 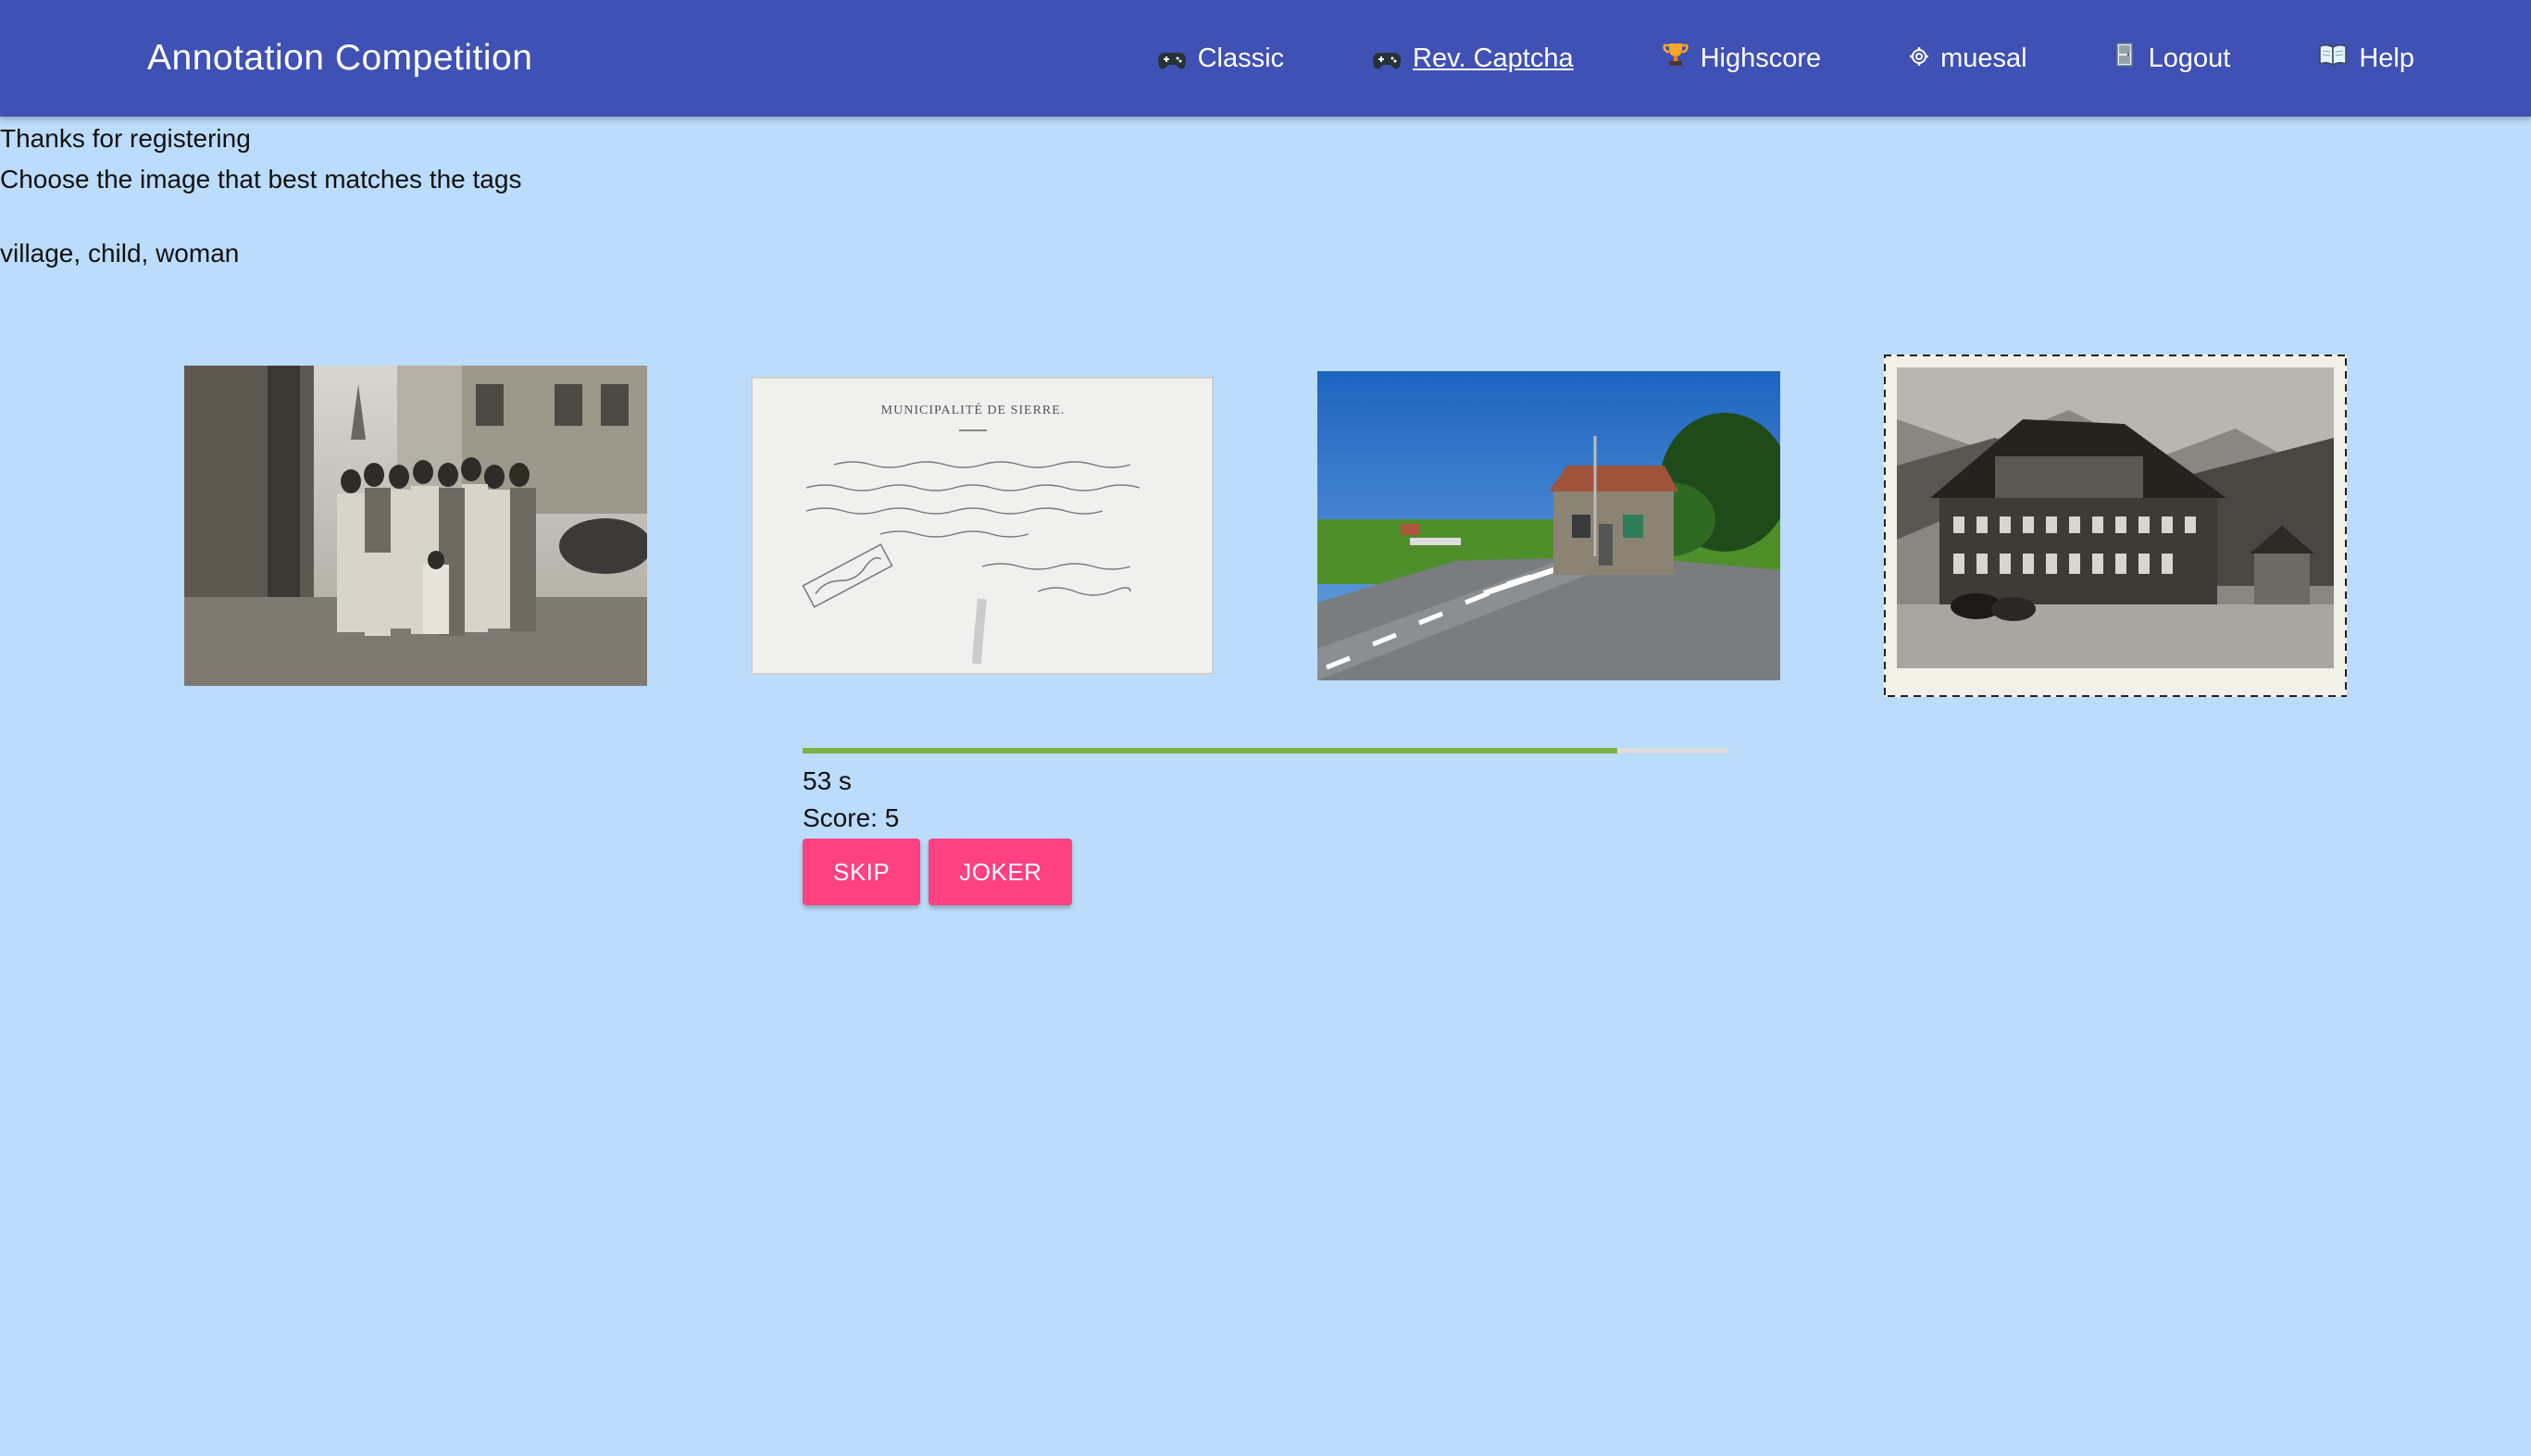 I want to click on skip-button: SKIP, so click(x=862, y=872).